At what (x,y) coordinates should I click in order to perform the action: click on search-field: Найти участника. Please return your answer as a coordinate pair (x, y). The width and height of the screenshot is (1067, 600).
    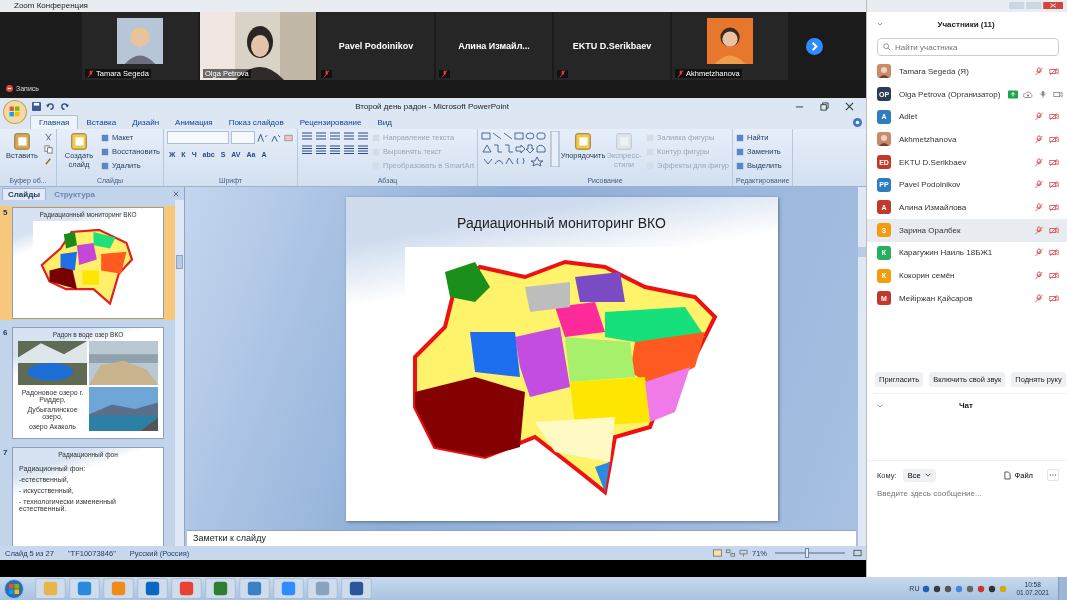
    Looking at the image, I should click on (968, 47).